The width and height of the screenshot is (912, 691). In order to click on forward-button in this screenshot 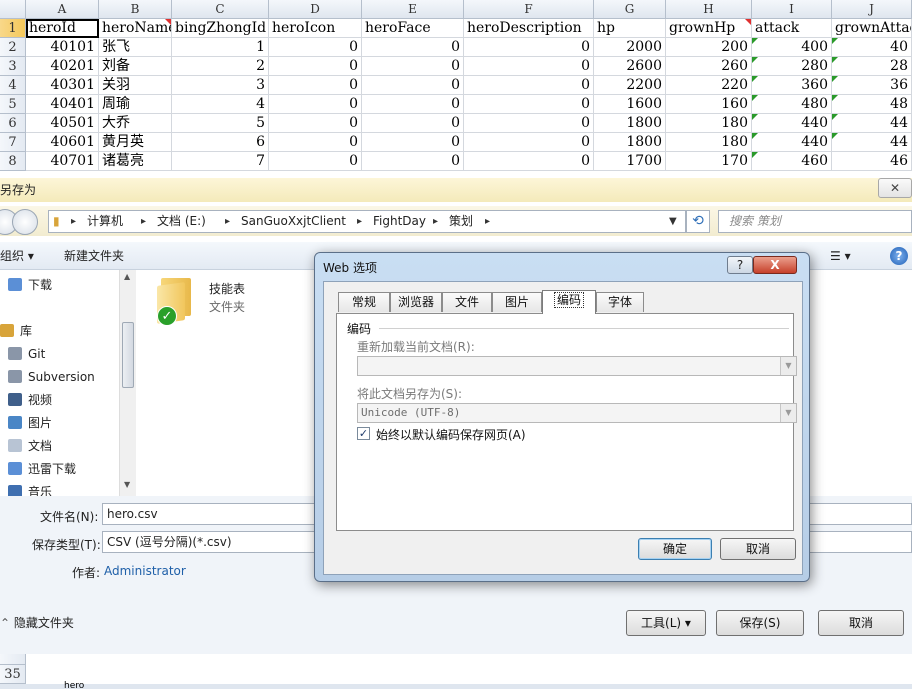, I will do `click(25, 222)`.